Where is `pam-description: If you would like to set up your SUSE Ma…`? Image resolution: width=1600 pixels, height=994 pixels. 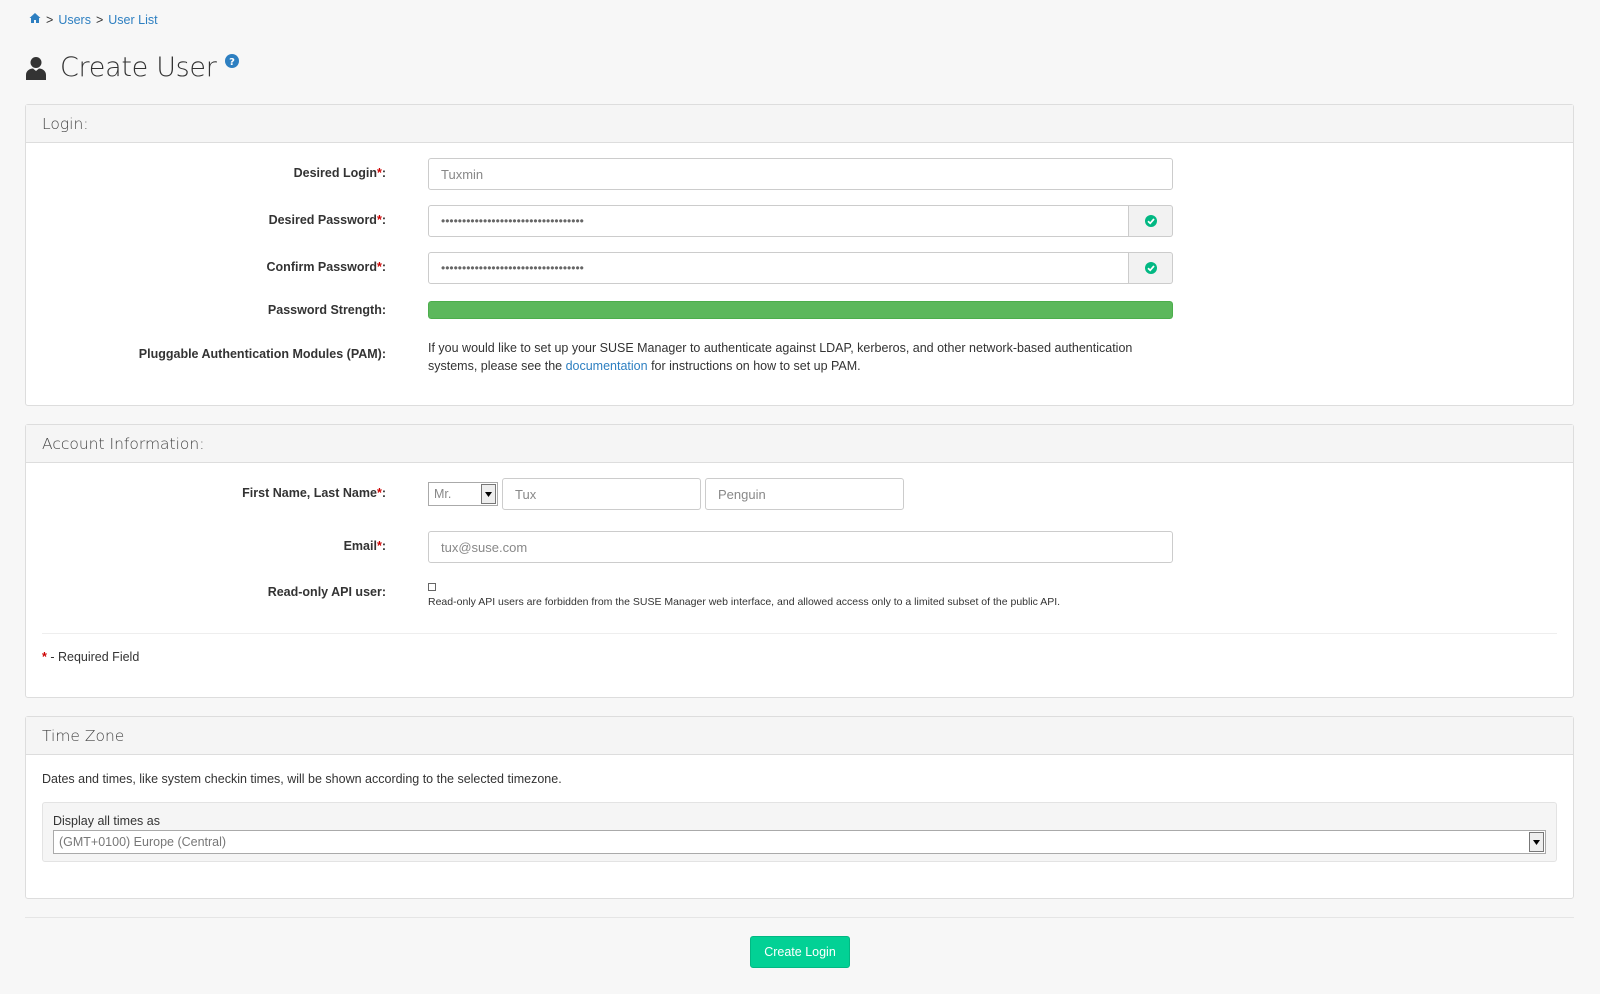 pam-description: If you would like to set up your SUSE Ma… is located at coordinates (780, 357).